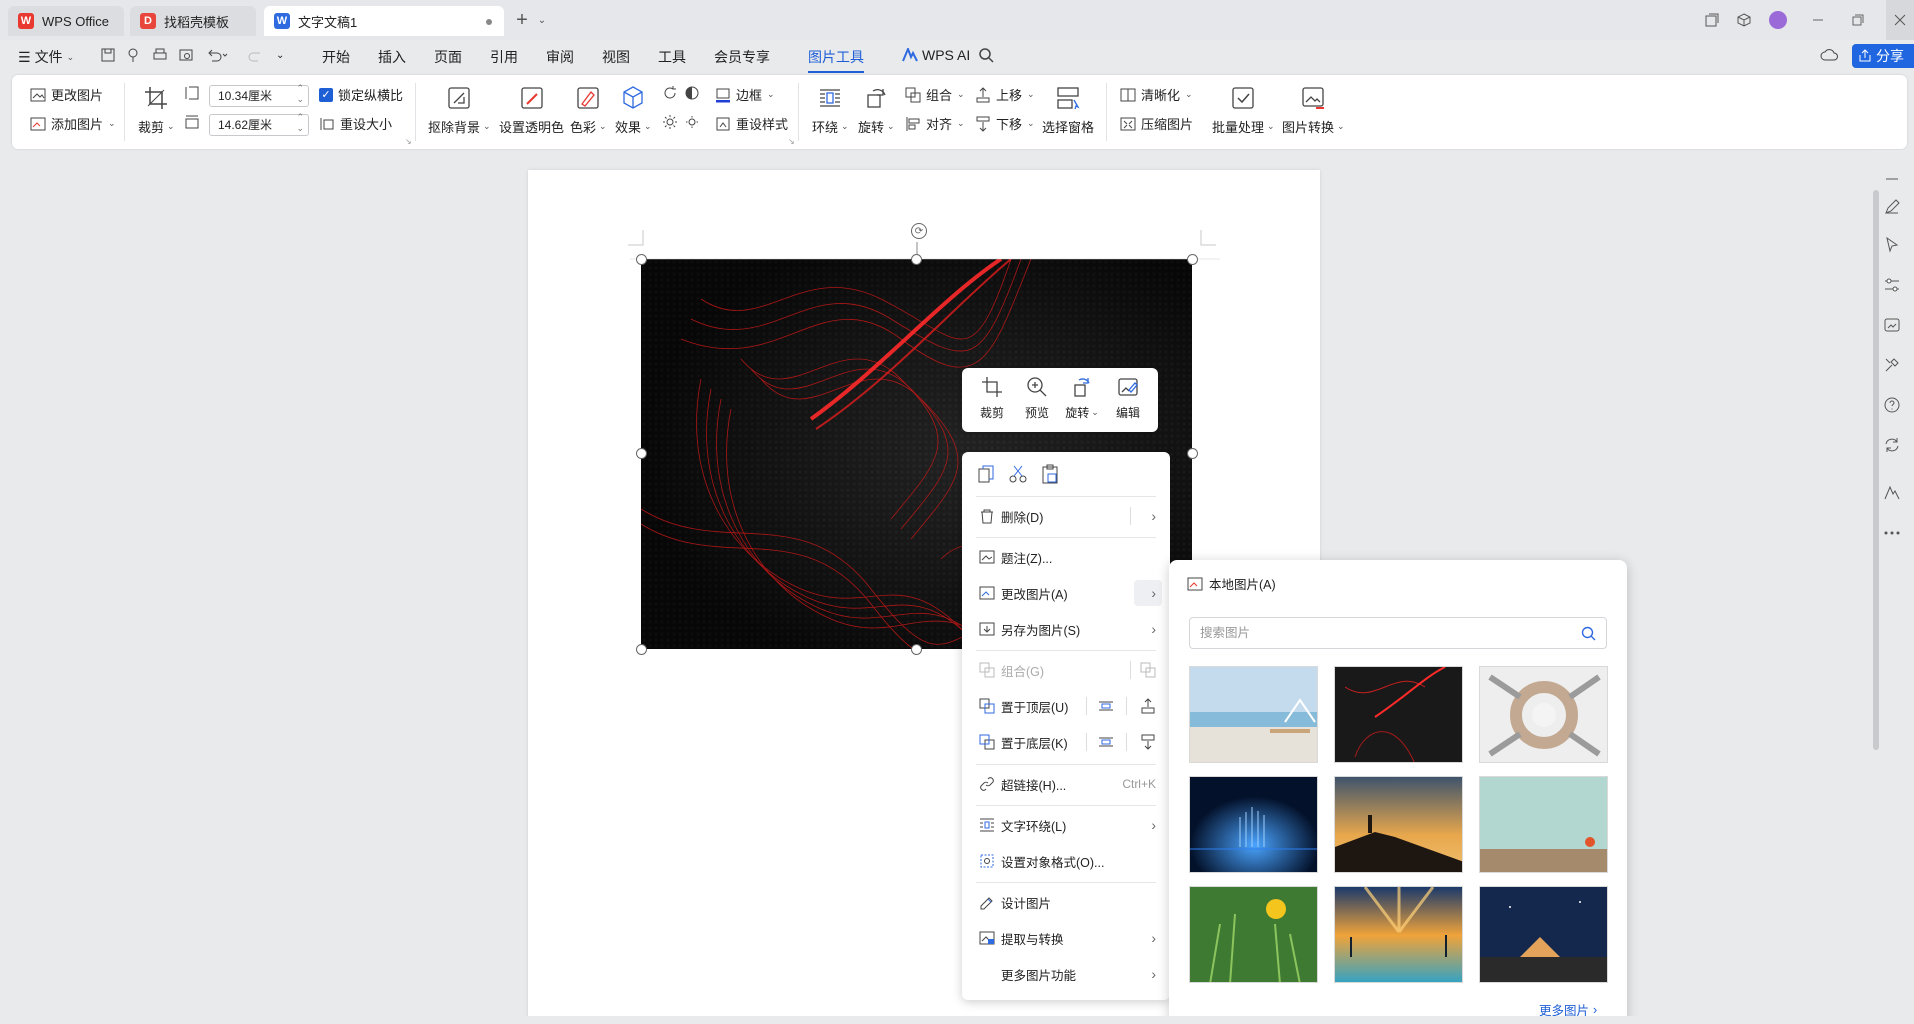  What do you see at coordinates (616, 57) in the screenshot?
I see `menu-view: 视图` at bounding box center [616, 57].